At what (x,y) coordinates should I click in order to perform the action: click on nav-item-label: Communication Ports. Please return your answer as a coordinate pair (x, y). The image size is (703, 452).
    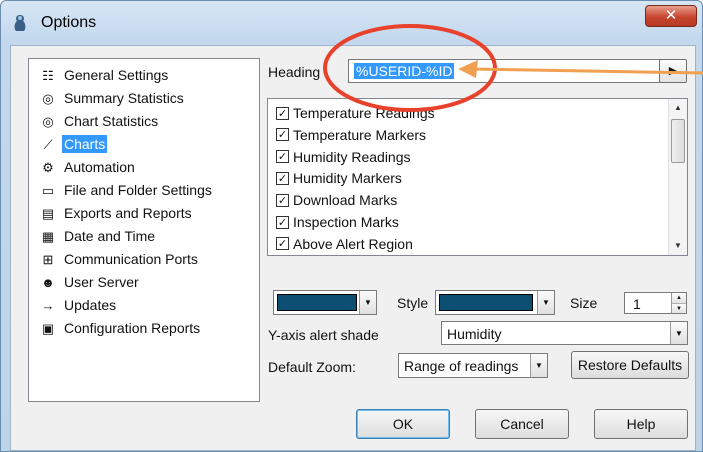
    Looking at the image, I should click on (131, 259).